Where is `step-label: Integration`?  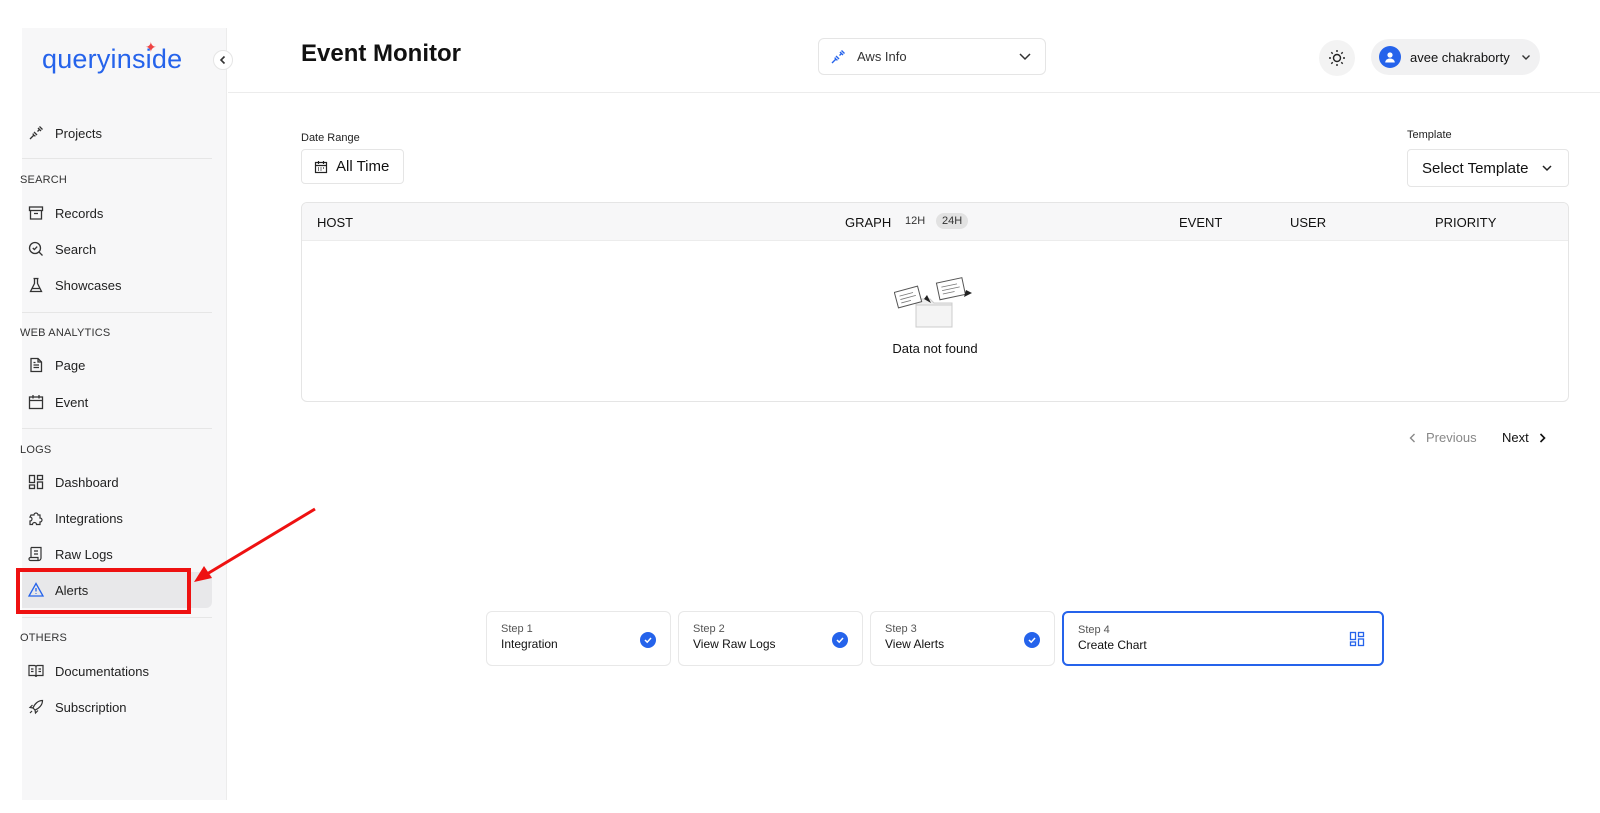
step-label: Integration is located at coordinates (529, 644).